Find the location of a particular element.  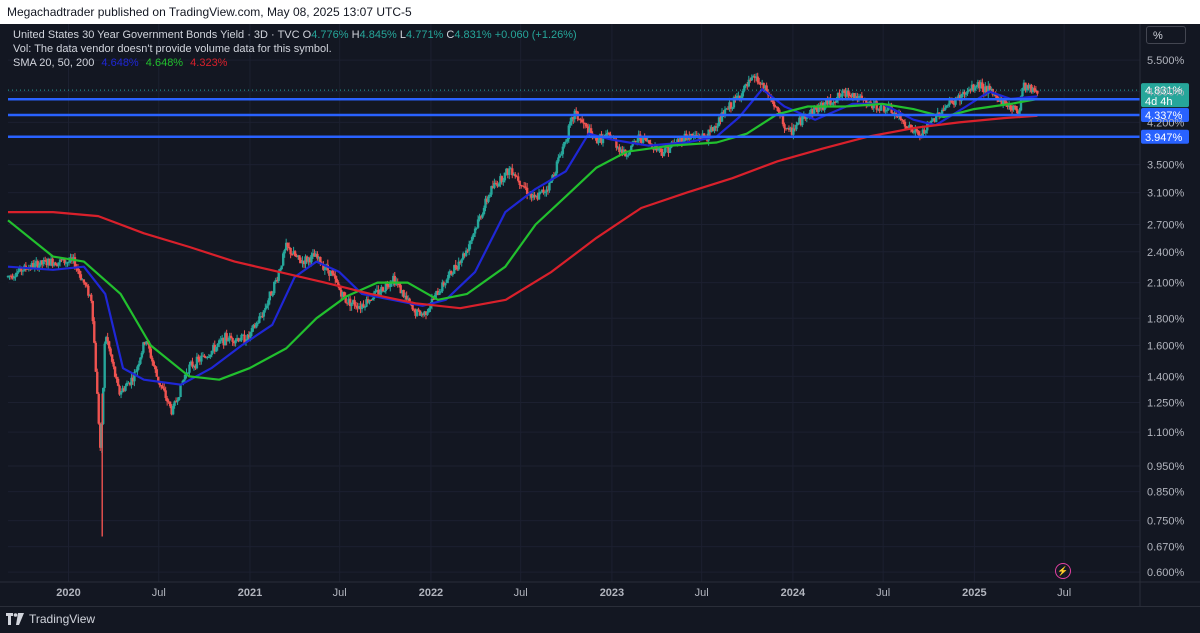

sma-row: SMA 20, 50, 200 4.648% 4.648% 4.323% is located at coordinates (295, 63).